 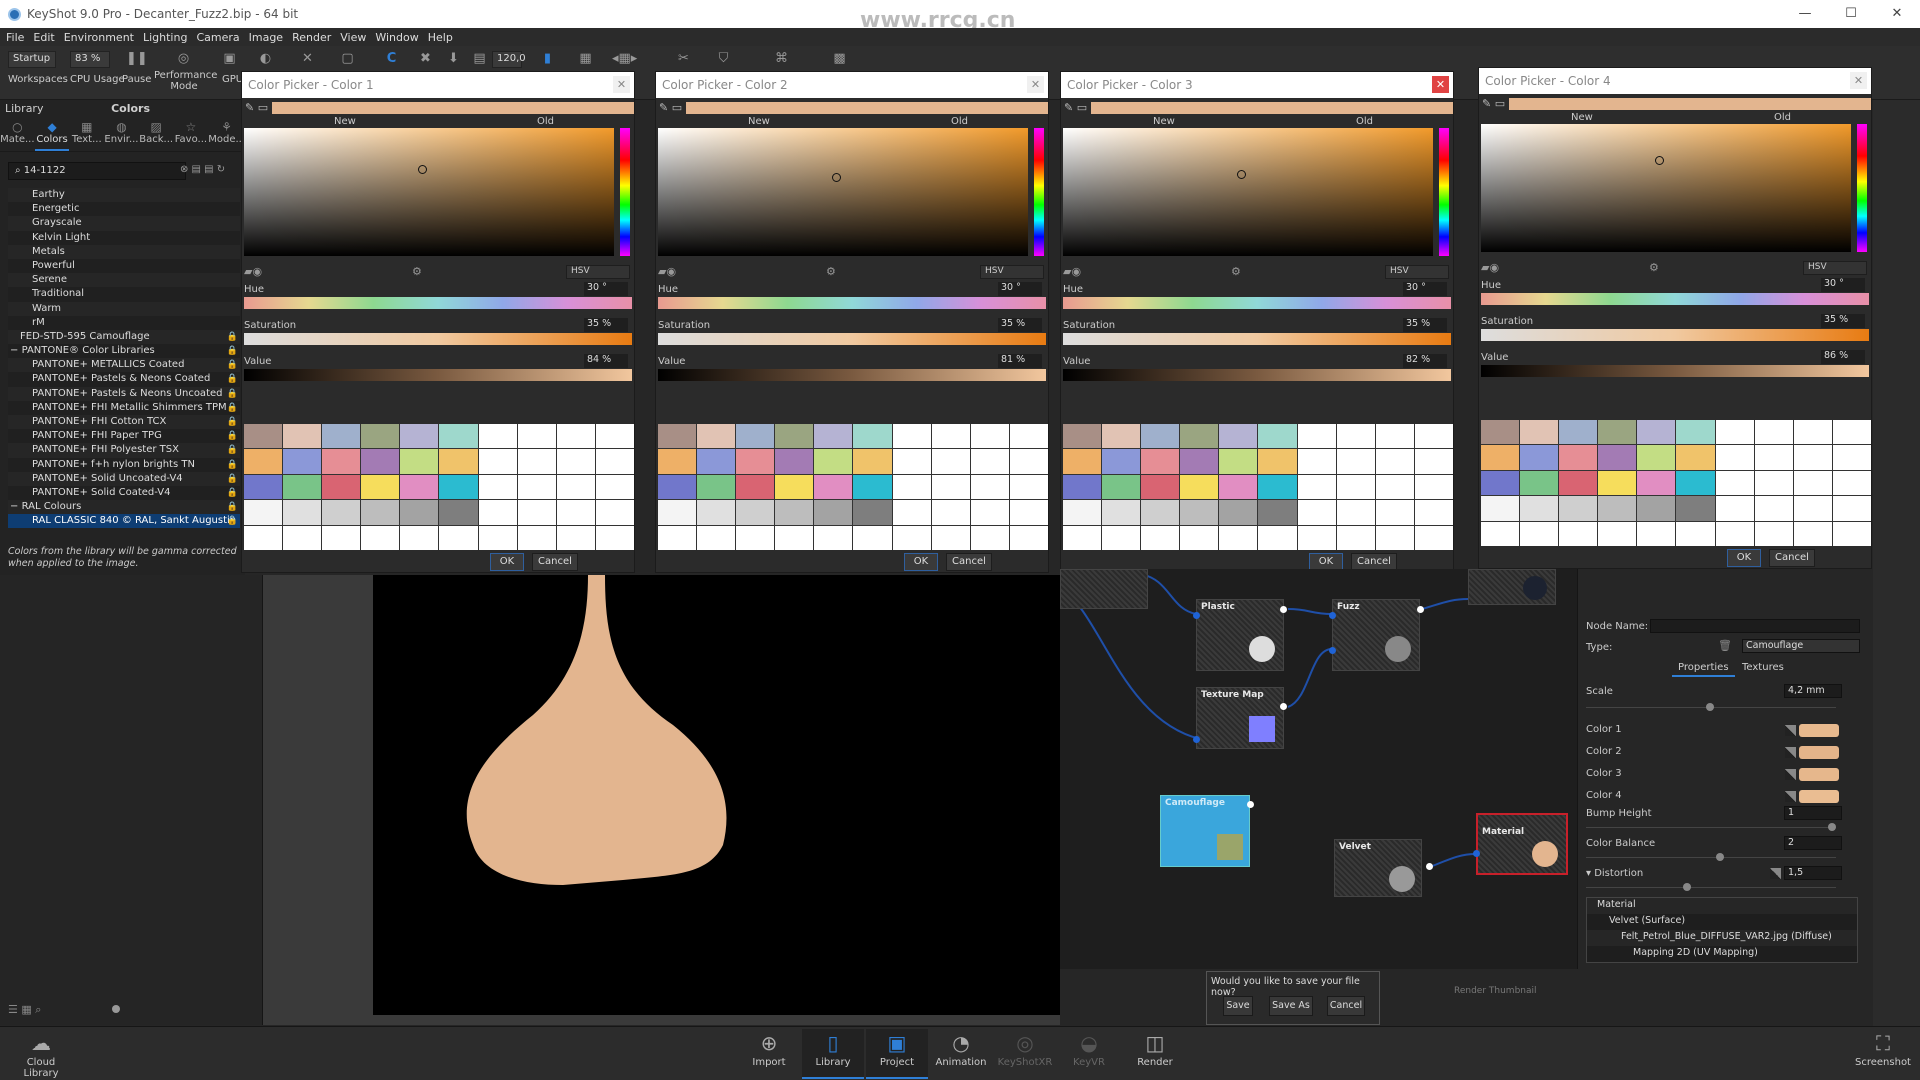 What do you see at coordinates (1104, 589) in the screenshot?
I see `texture-node-diffuse` at bounding box center [1104, 589].